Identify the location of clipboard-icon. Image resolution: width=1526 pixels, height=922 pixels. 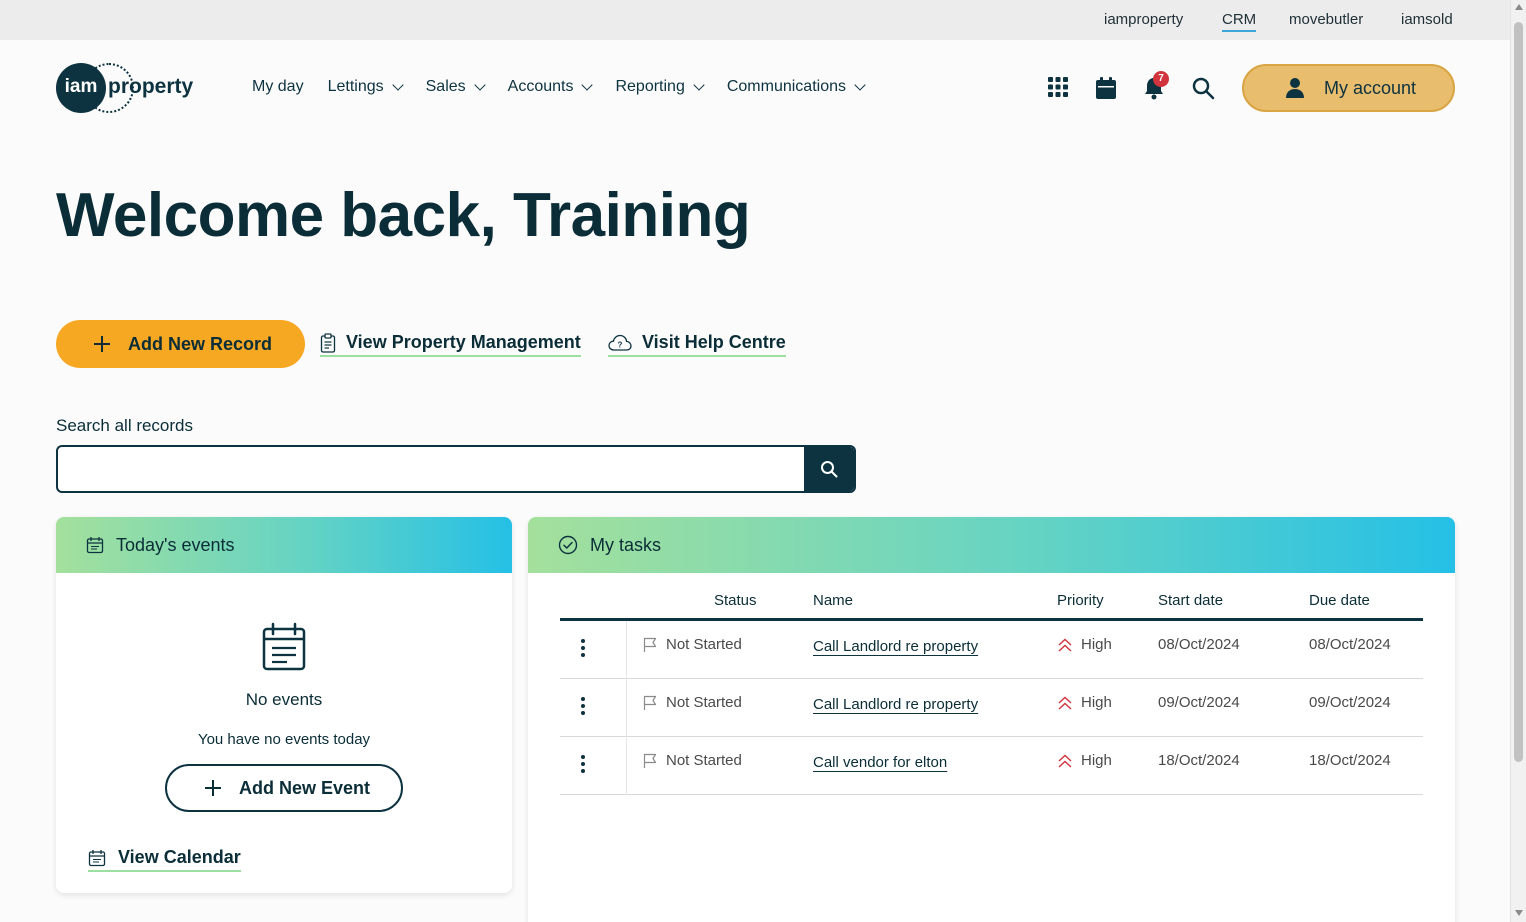
(328, 342).